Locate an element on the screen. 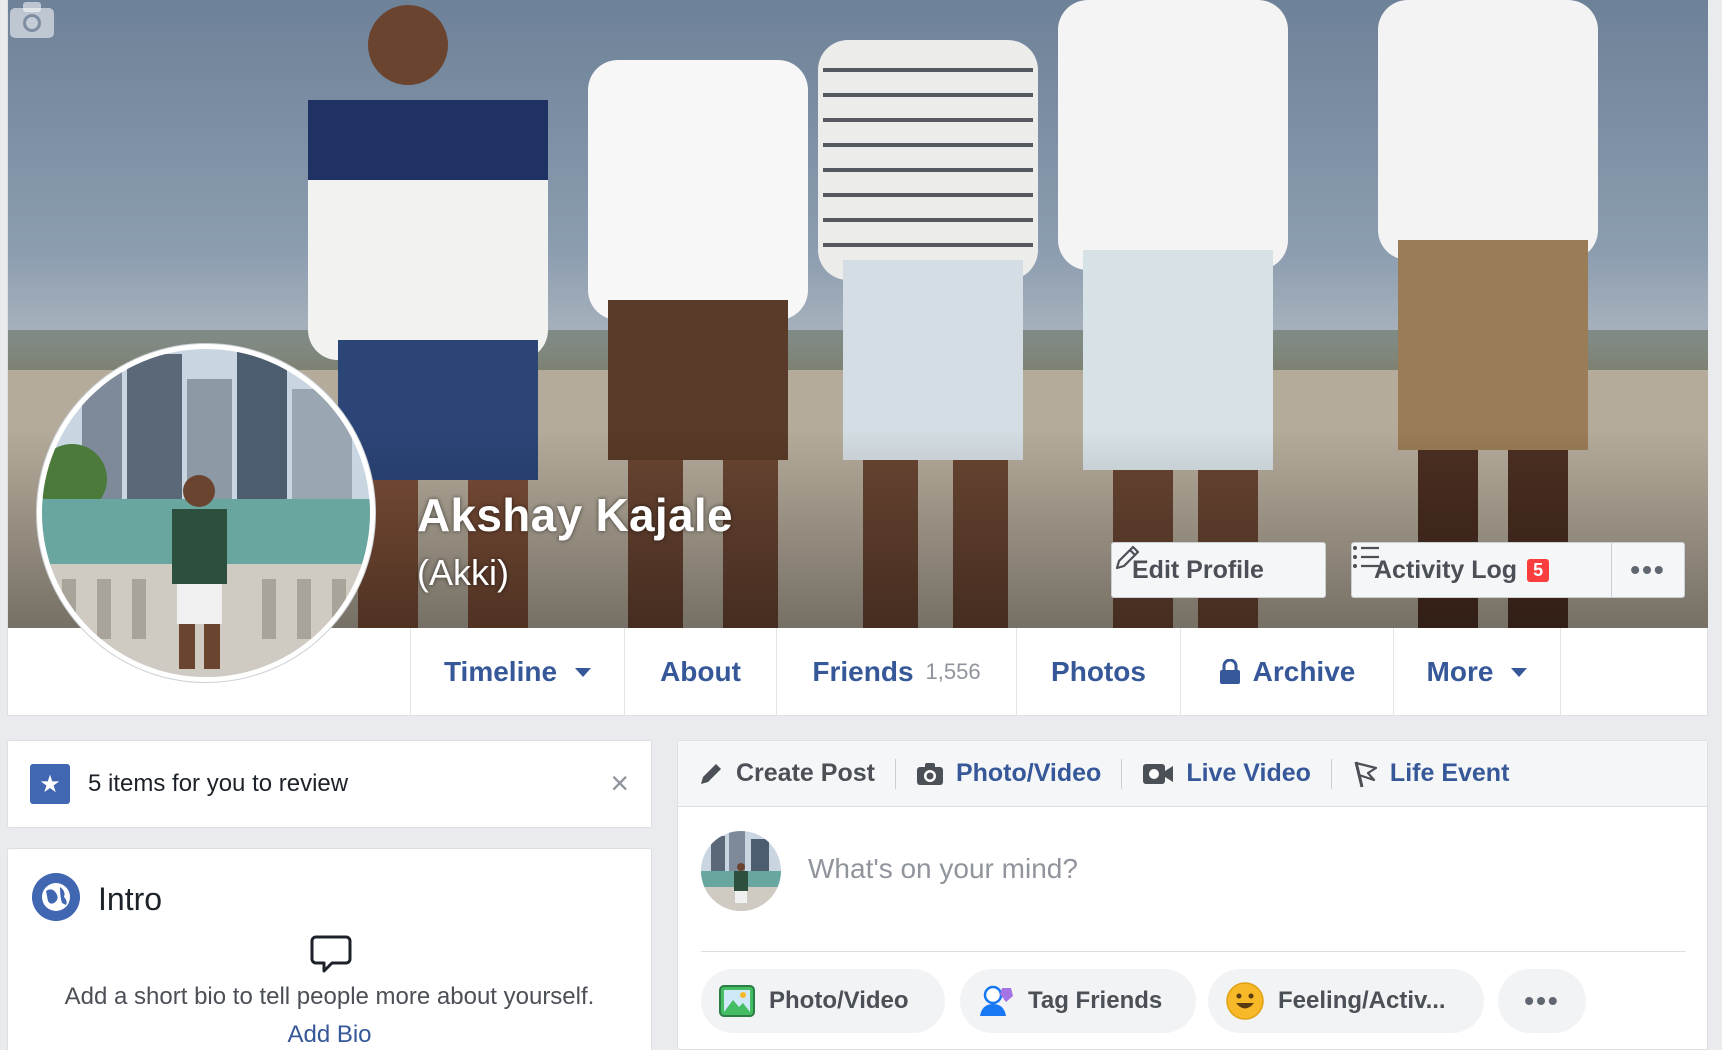 Image resolution: width=1722 pixels, height=1050 pixels. tab-timeline: Timeline is located at coordinates (517, 672).